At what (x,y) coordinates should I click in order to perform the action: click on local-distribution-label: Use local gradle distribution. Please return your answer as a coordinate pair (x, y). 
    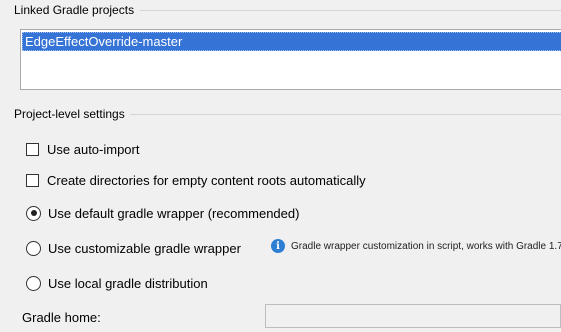
    Looking at the image, I should click on (128, 283).